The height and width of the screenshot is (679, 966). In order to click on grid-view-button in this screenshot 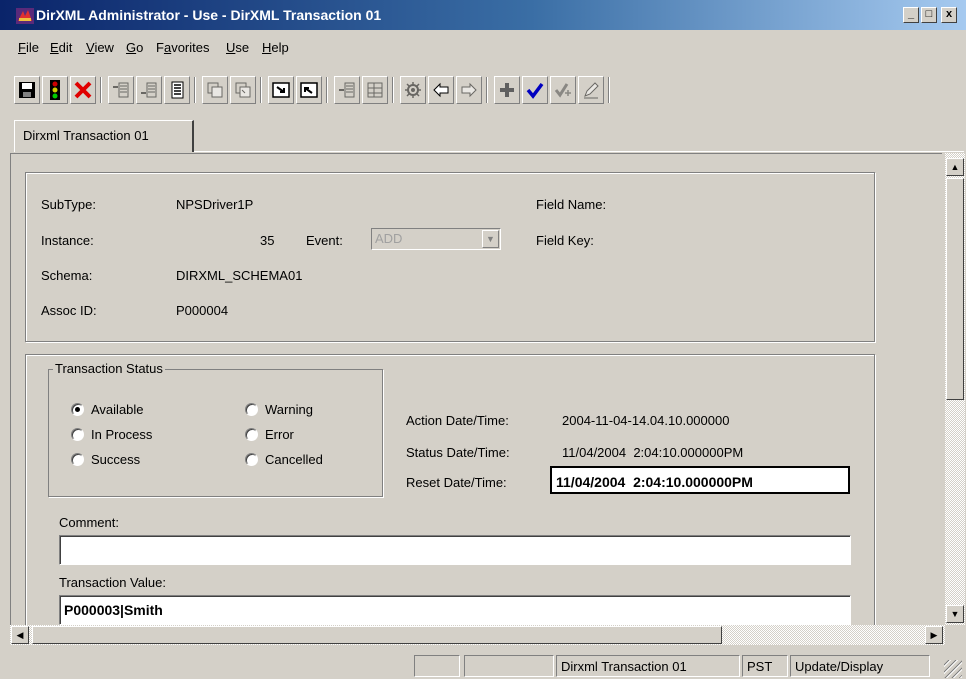, I will do `click(375, 90)`.